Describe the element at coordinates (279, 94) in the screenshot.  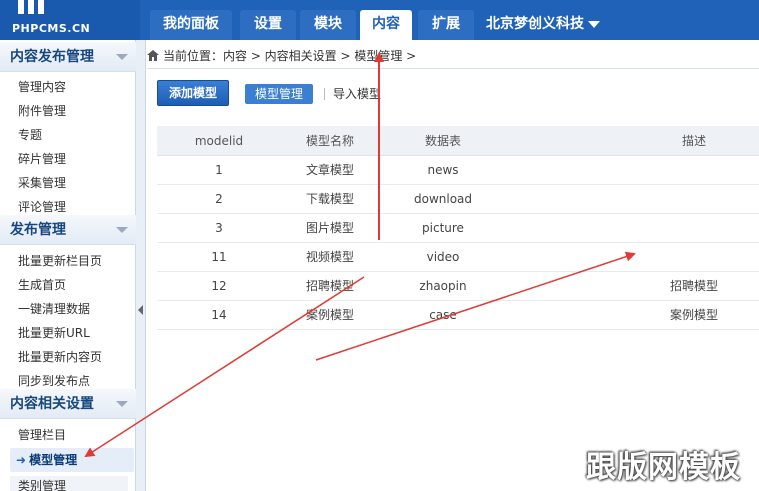
I see `model-manage-tab: 模型管理` at that location.